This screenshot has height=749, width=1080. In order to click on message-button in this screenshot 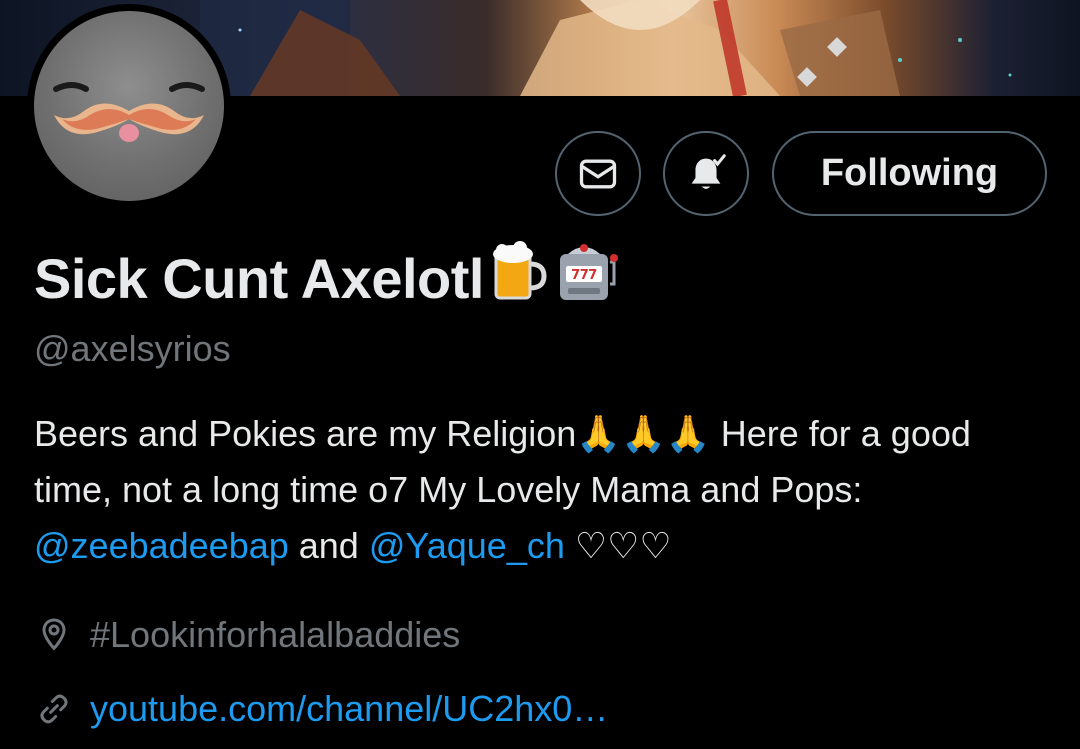, I will do `click(598, 173)`.